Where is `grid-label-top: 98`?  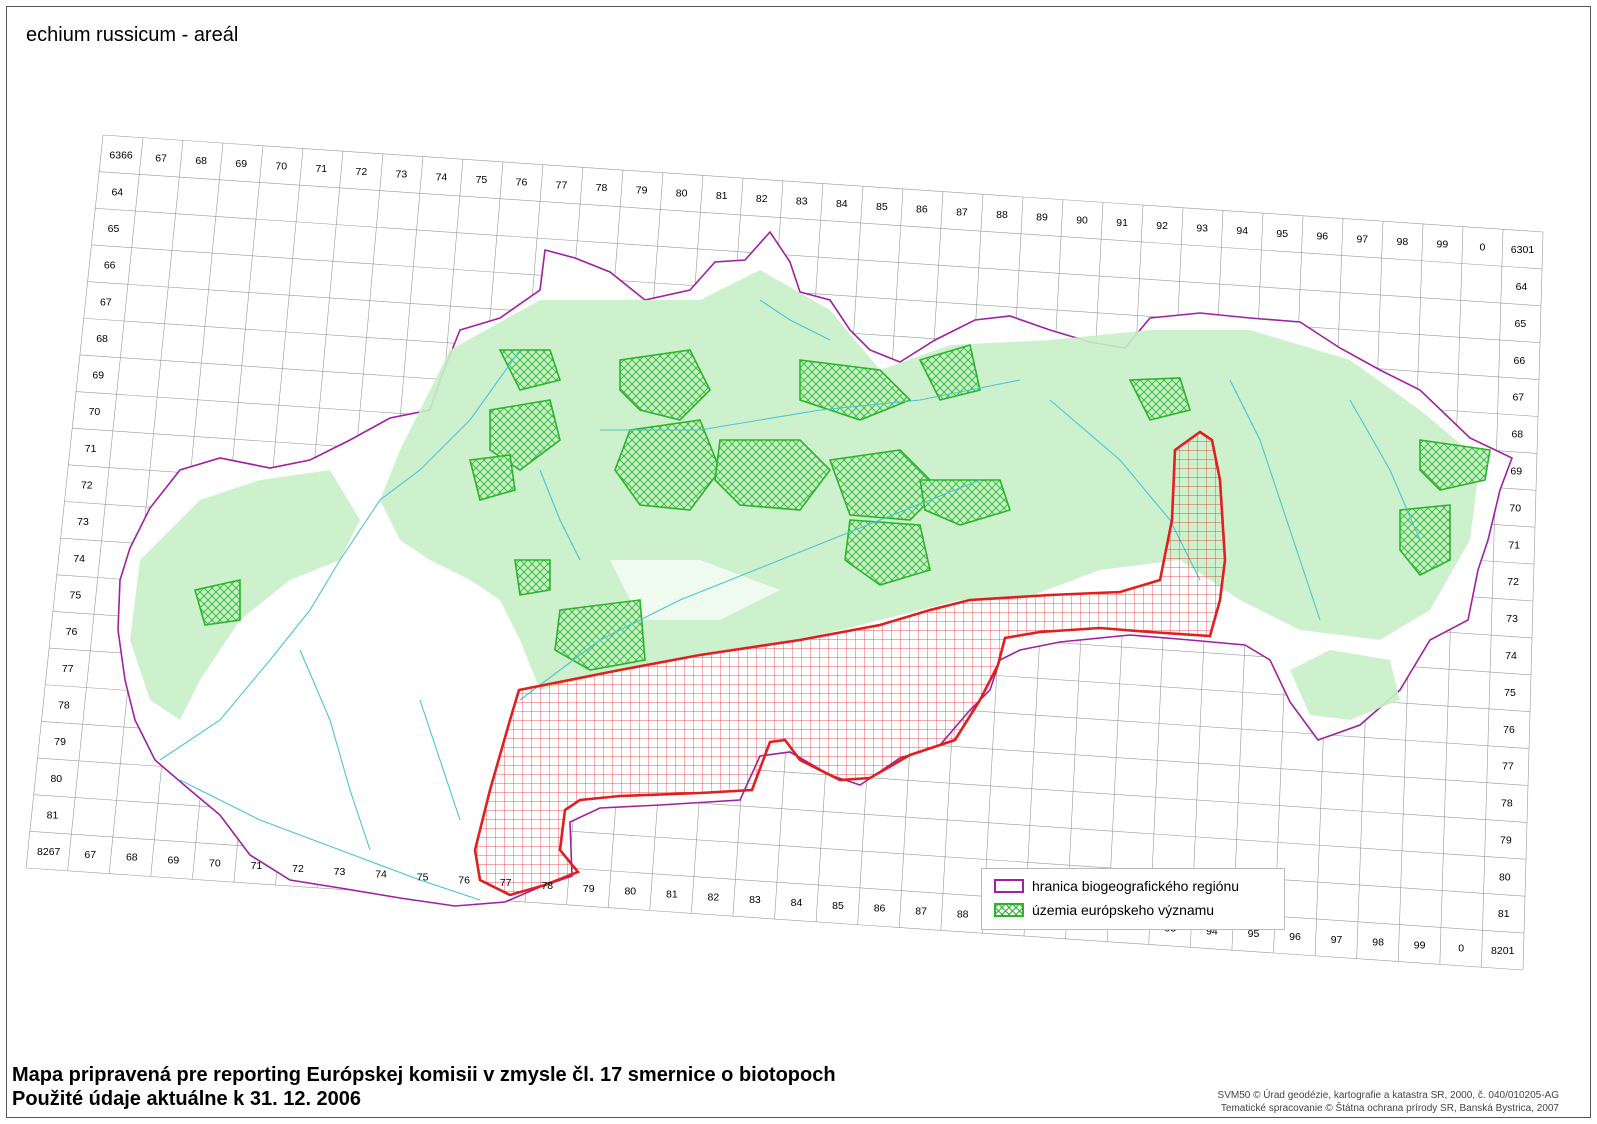 grid-label-top: 98 is located at coordinates (1403, 242).